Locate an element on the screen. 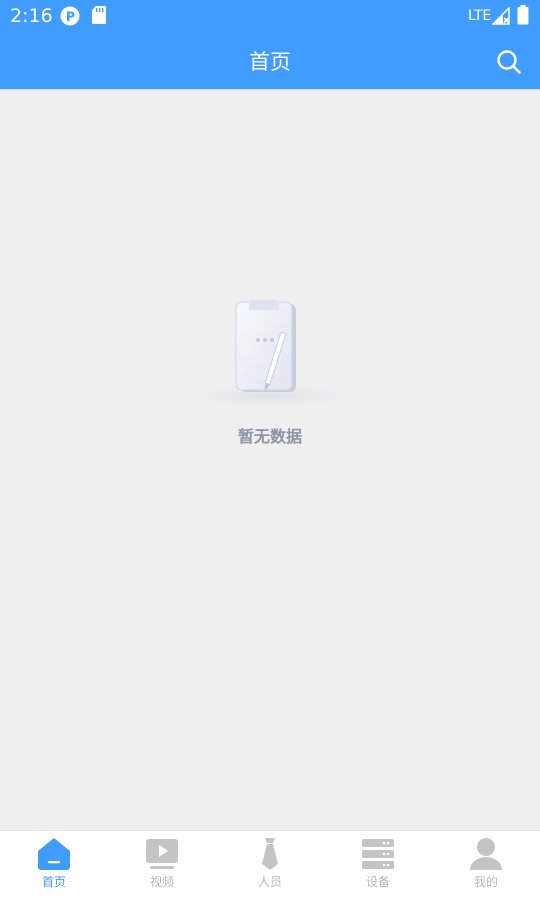  tab-device: 设备 is located at coordinates (378, 864).